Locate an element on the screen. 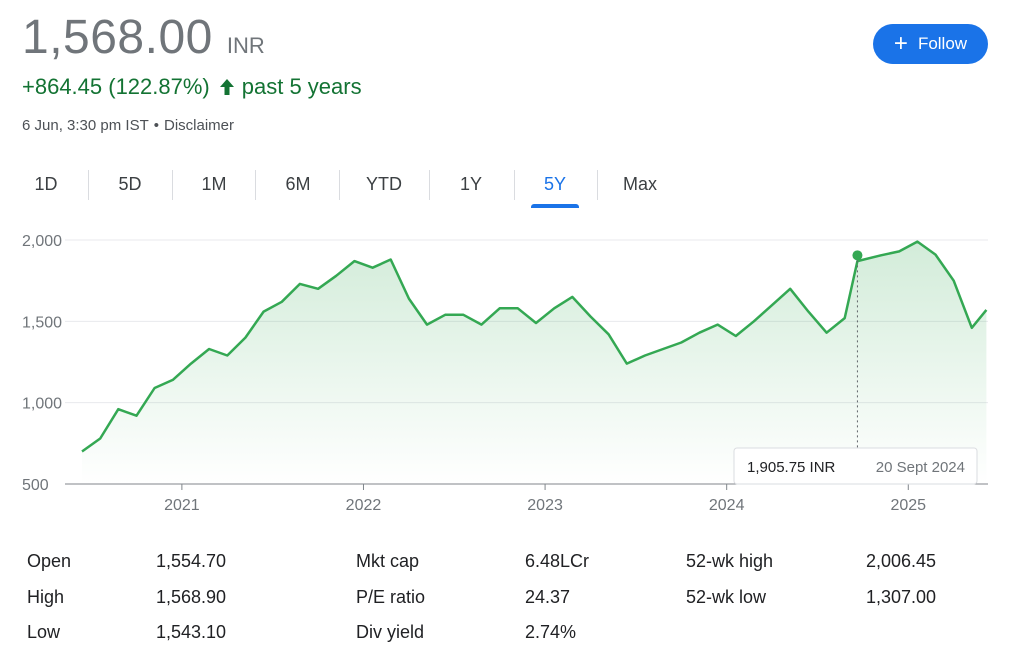  x-tick-label: 2025 is located at coordinates (908, 505).